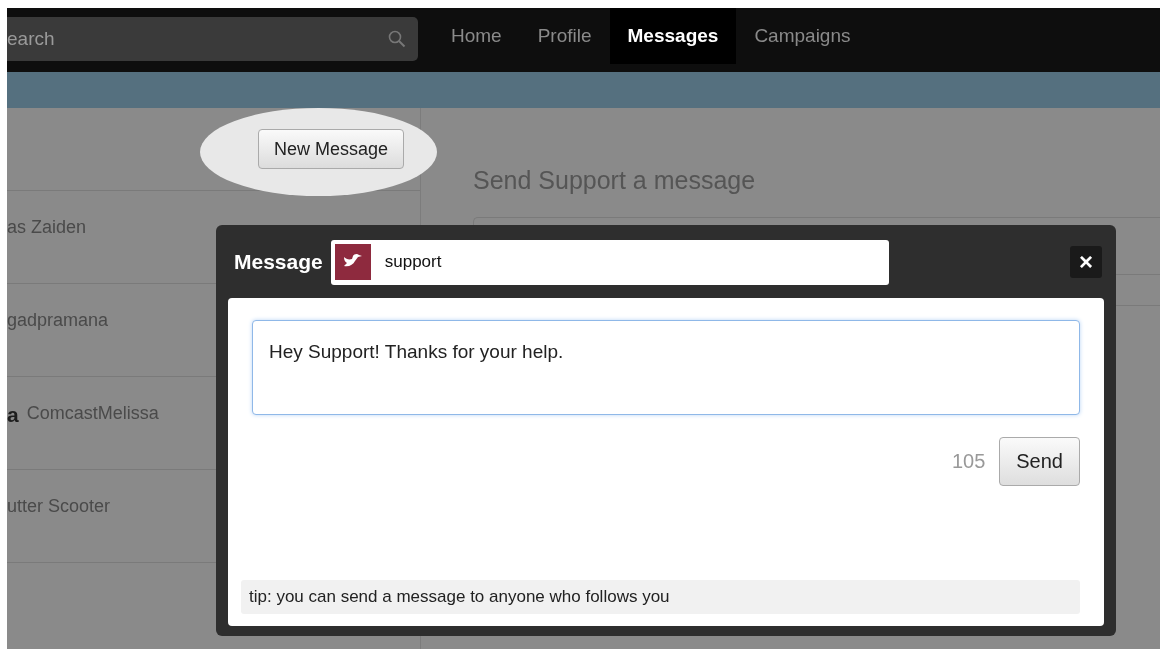  What do you see at coordinates (352, 262) in the screenshot?
I see `bird-icon` at bounding box center [352, 262].